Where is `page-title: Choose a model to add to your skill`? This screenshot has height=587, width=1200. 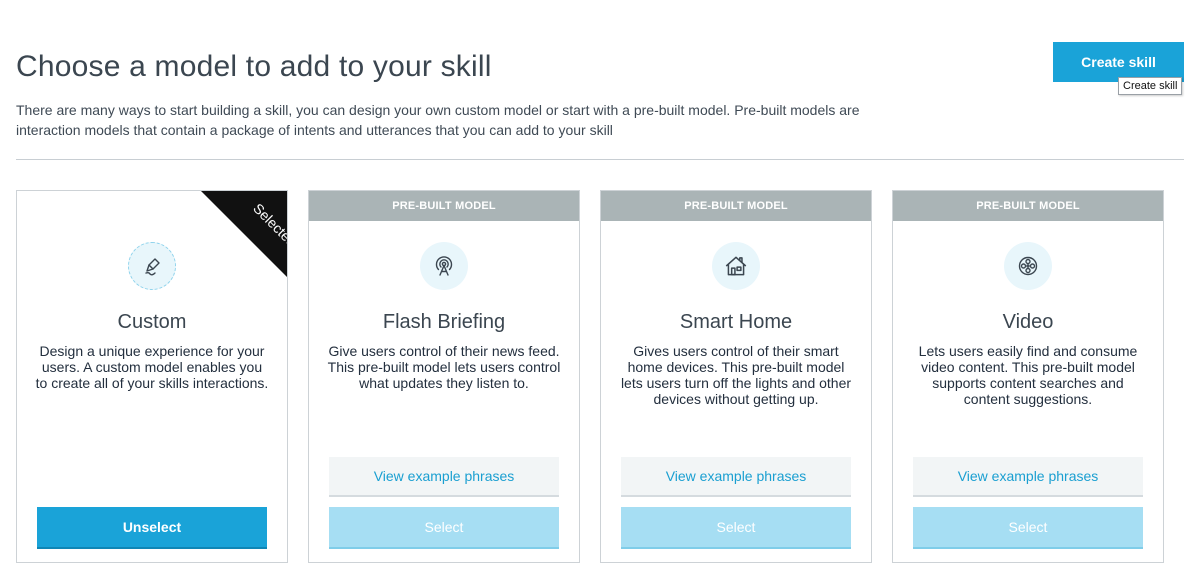
page-title: Choose a model to add to your skill is located at coordinates (254, 66).